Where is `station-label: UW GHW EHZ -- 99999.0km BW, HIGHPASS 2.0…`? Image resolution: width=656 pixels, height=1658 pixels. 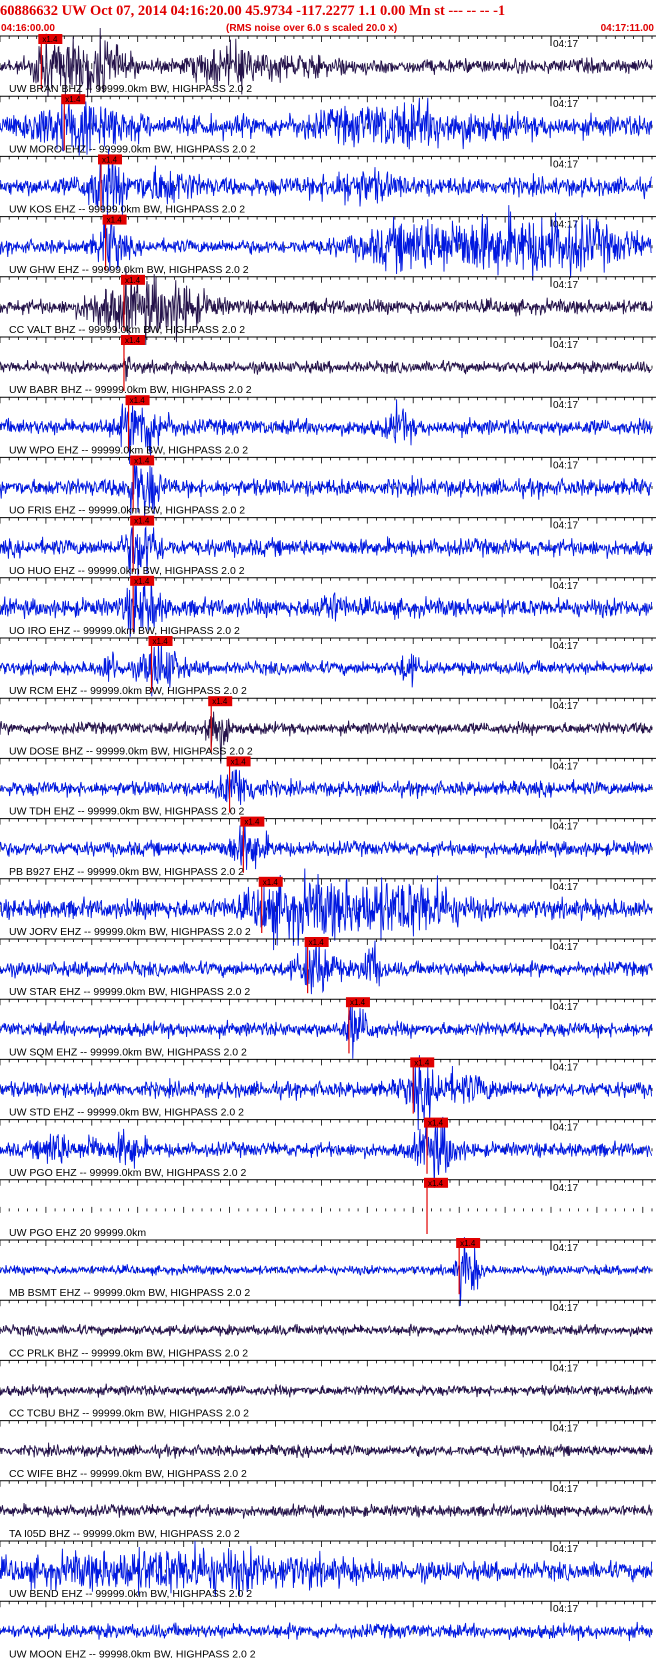
station-label: UW GHW EHZ -- 99999.0km BW, HIGHPASS 2.0… is located at coordinates (129, 270).